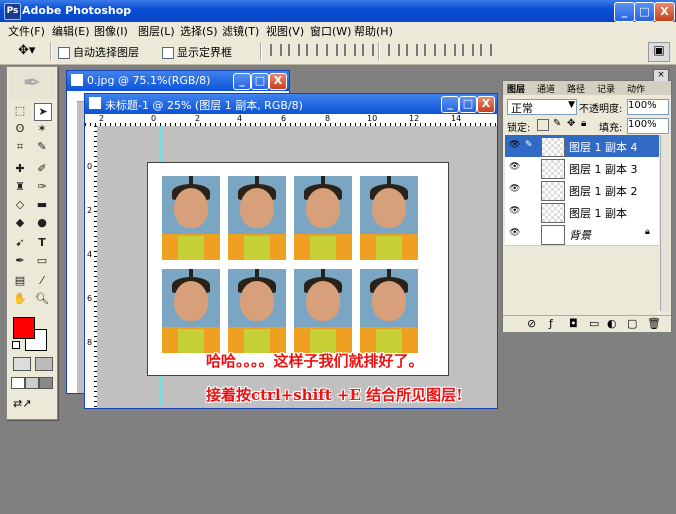 This screenshot has height=514, width=676. What do you see at coordinates (32, 383) in the screenshot?
I see `screen-mode-full-menu-icon` at bounding box center [32, 383].